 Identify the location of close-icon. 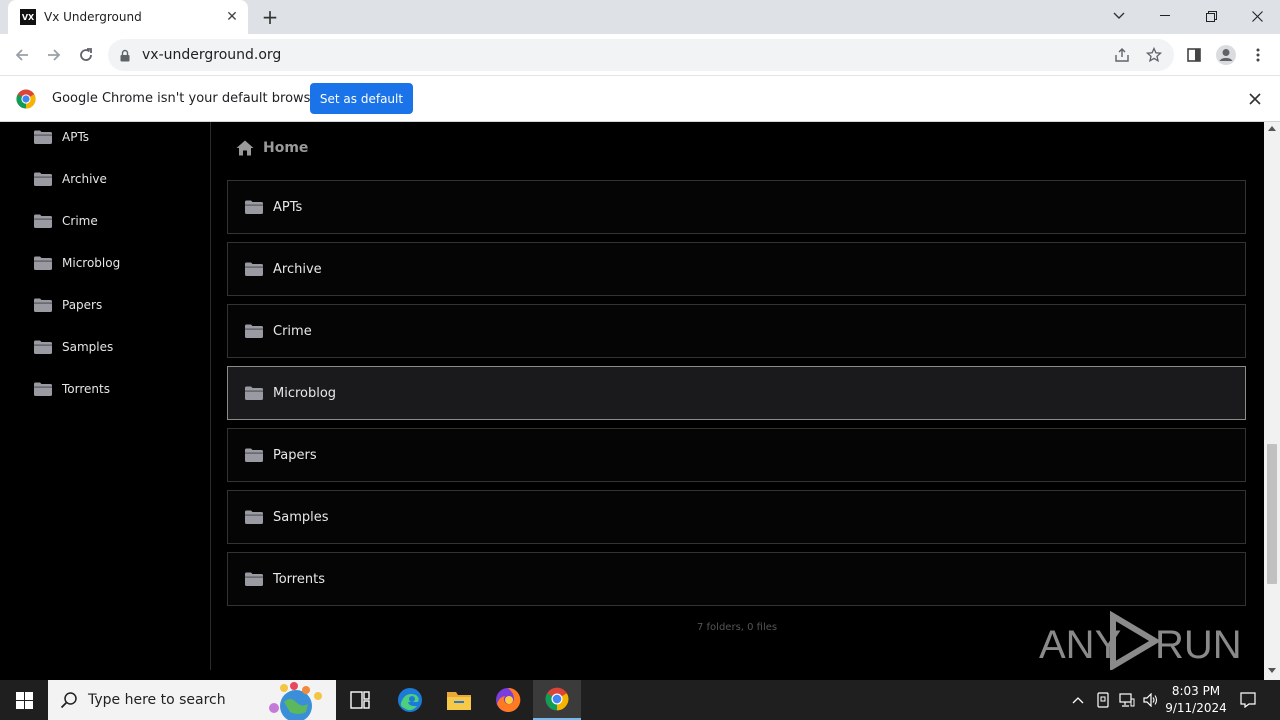
(1257, 16).